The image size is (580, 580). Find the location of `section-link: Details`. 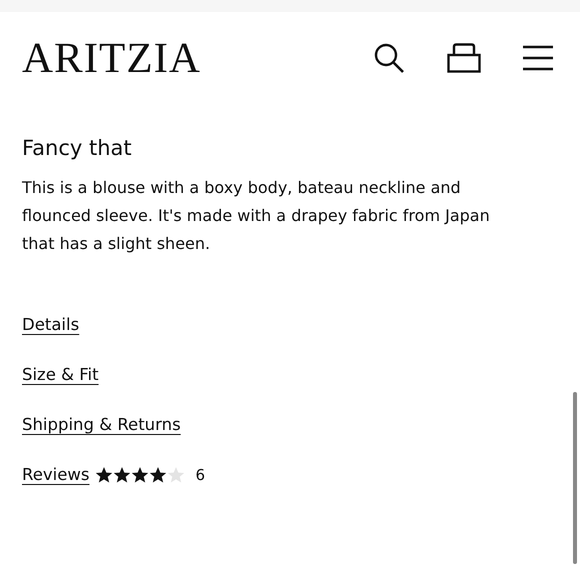

section-link: Details is located at coordinates (51, 325).